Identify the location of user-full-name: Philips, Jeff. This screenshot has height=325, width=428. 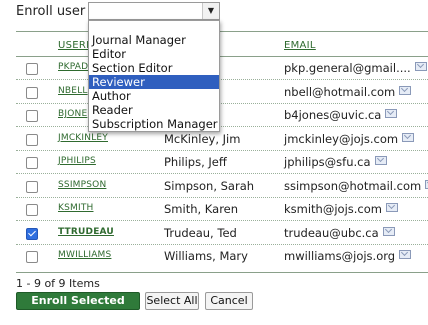
(195, 162).